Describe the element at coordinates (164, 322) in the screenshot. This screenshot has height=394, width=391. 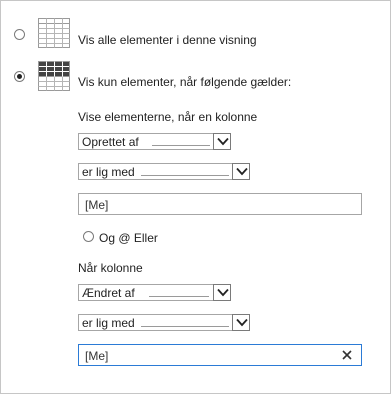
I see `condition2-operator-select: er lig med` at that location.